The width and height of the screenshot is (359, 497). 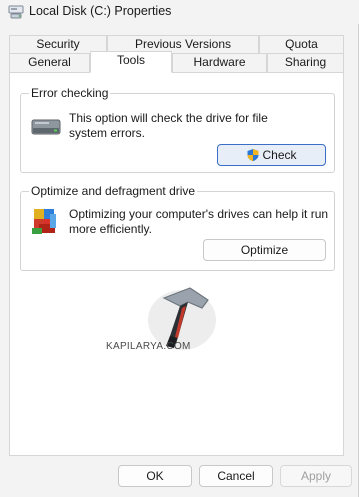 I want to click on cancel-button: Cancel, so click(x=236, y=476).